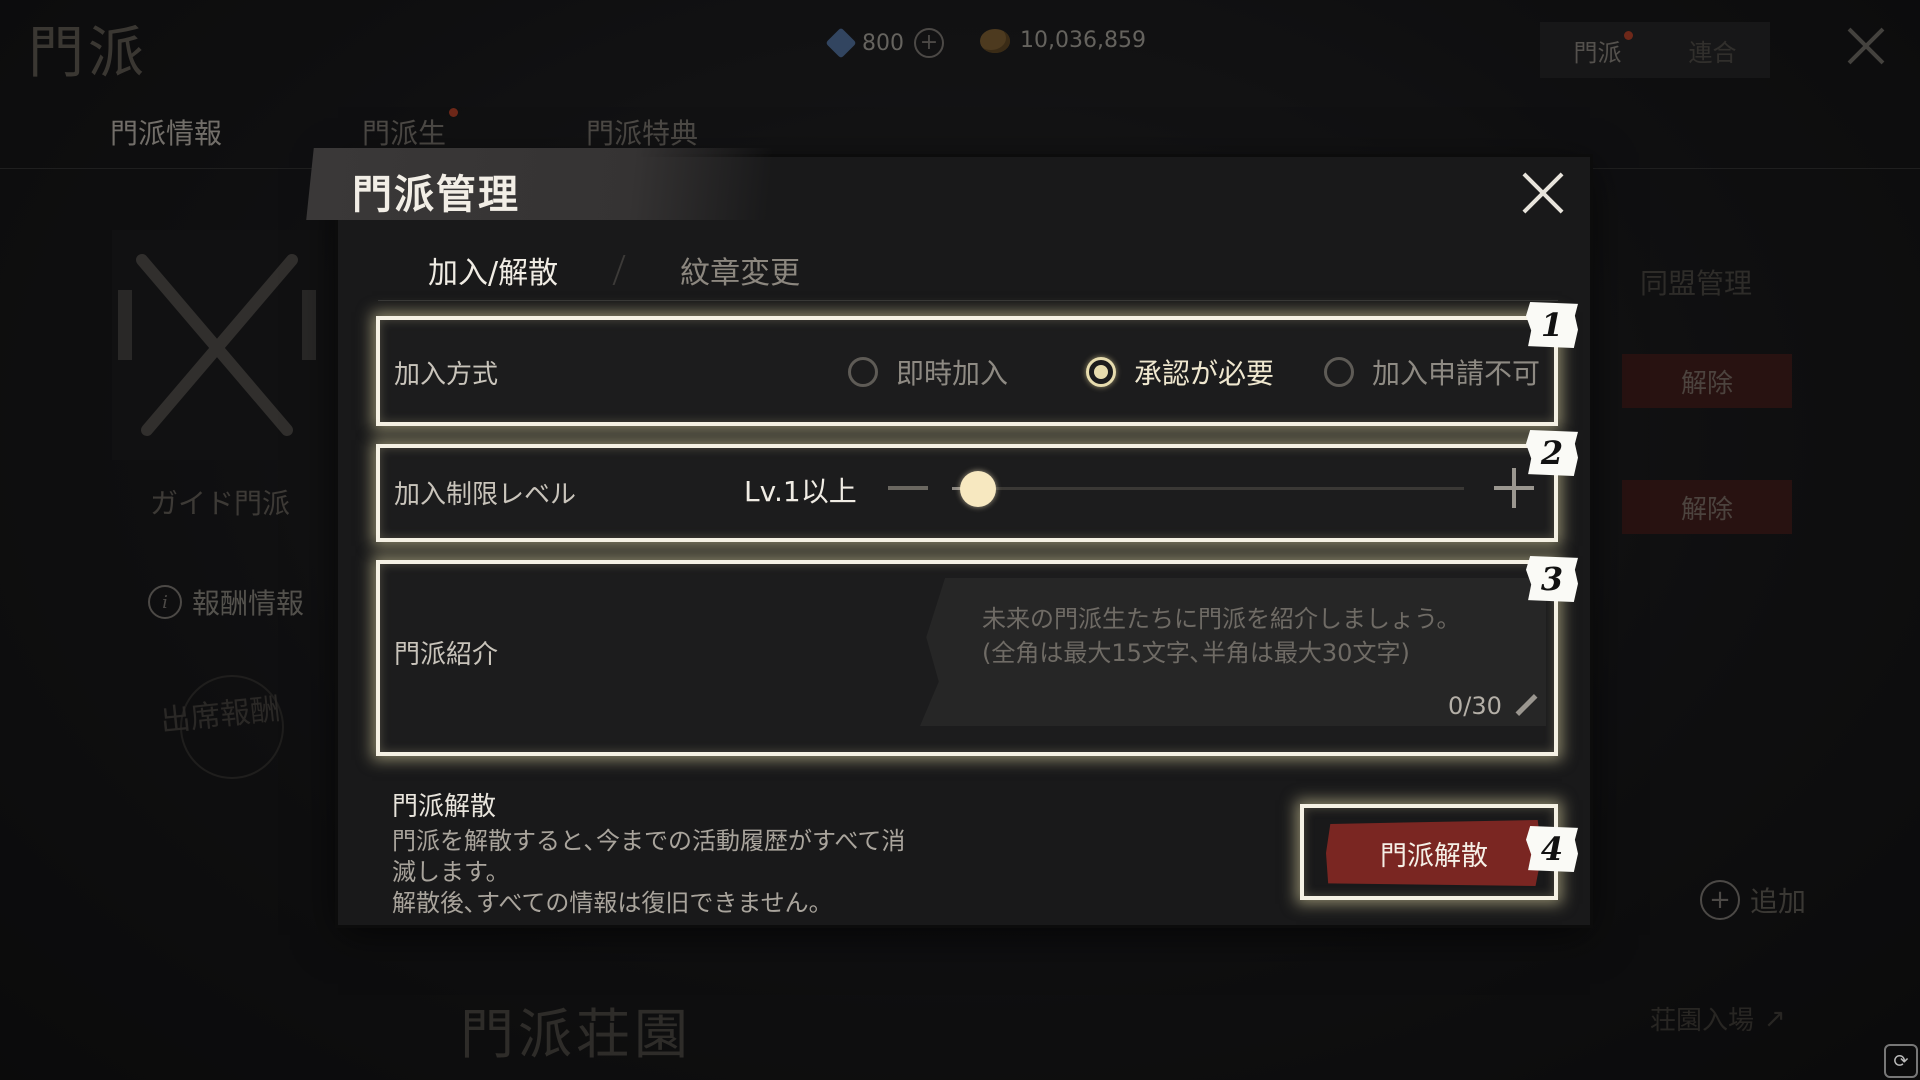  Describe the element at coordinates (1552, 579) in the screenshot. I see `step-badge: 3` at that location.